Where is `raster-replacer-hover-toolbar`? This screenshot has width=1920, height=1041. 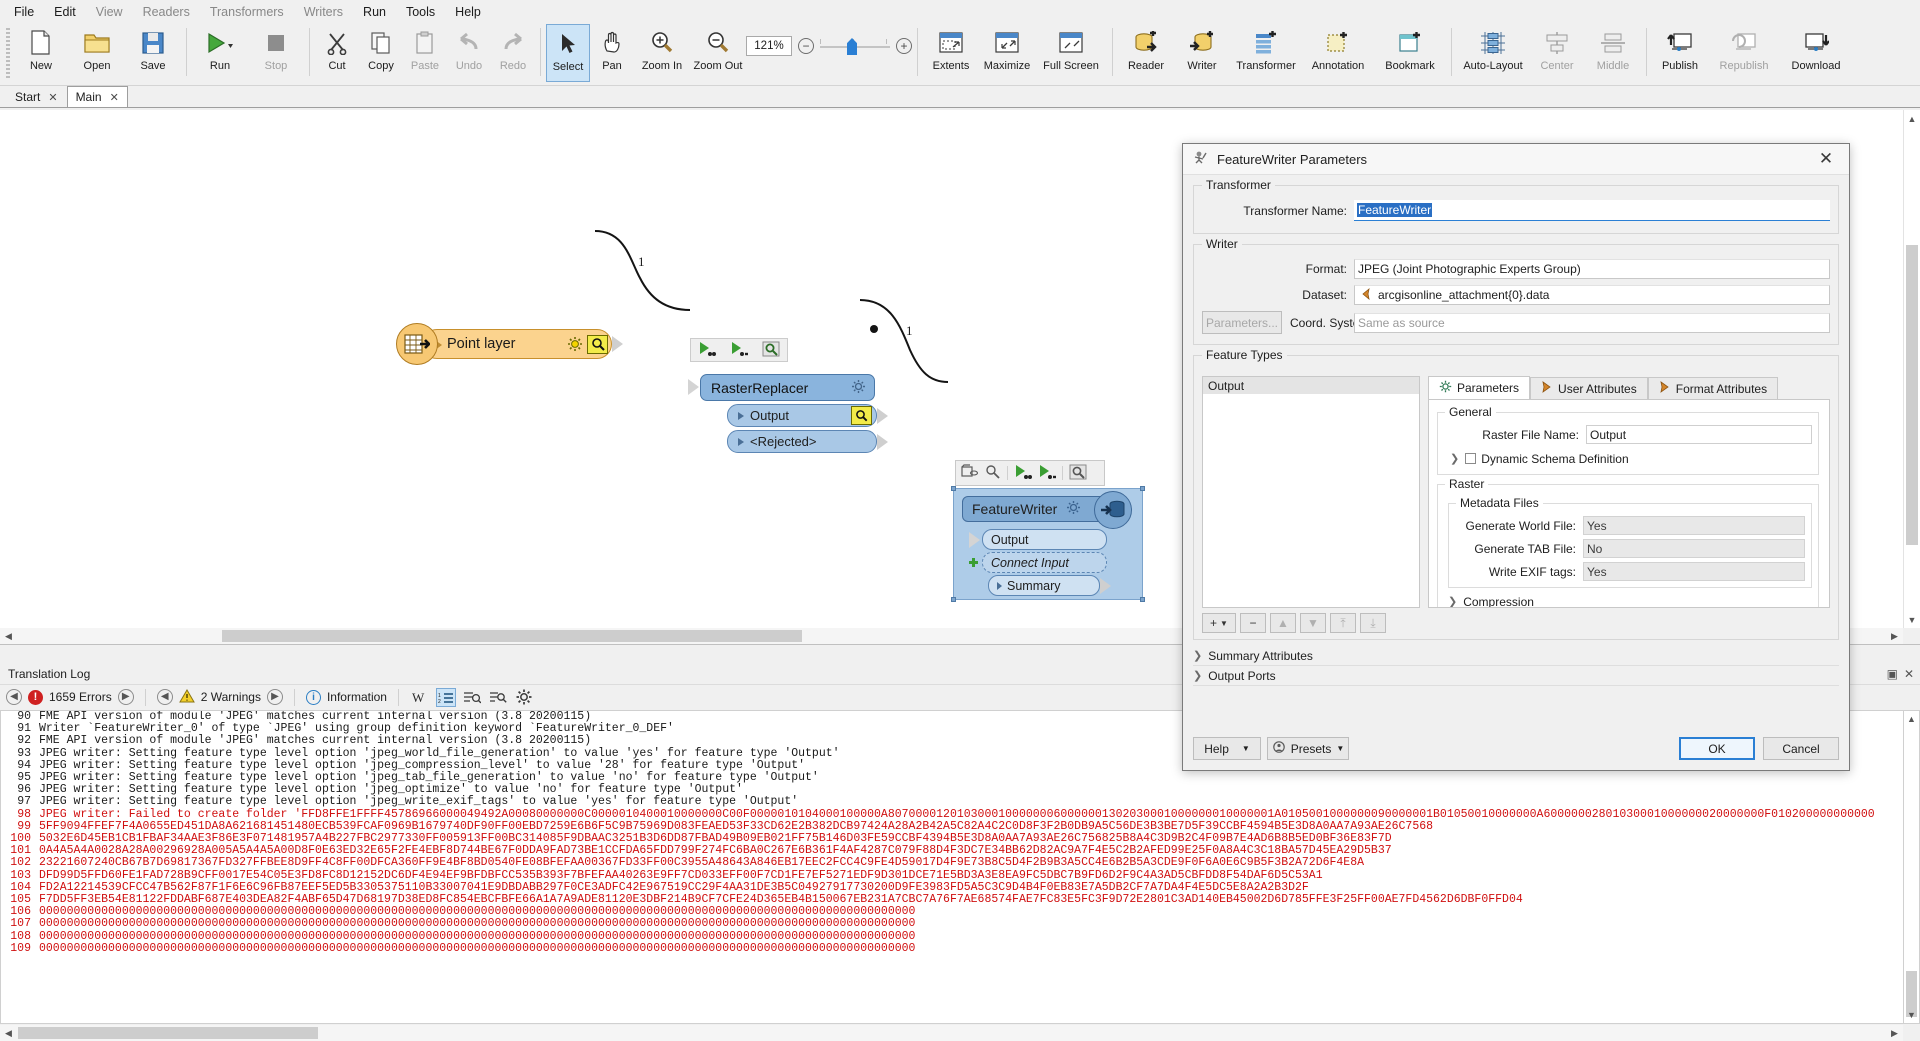
raster-replacer-hover-toolbar is located at coordinates (739, 350).